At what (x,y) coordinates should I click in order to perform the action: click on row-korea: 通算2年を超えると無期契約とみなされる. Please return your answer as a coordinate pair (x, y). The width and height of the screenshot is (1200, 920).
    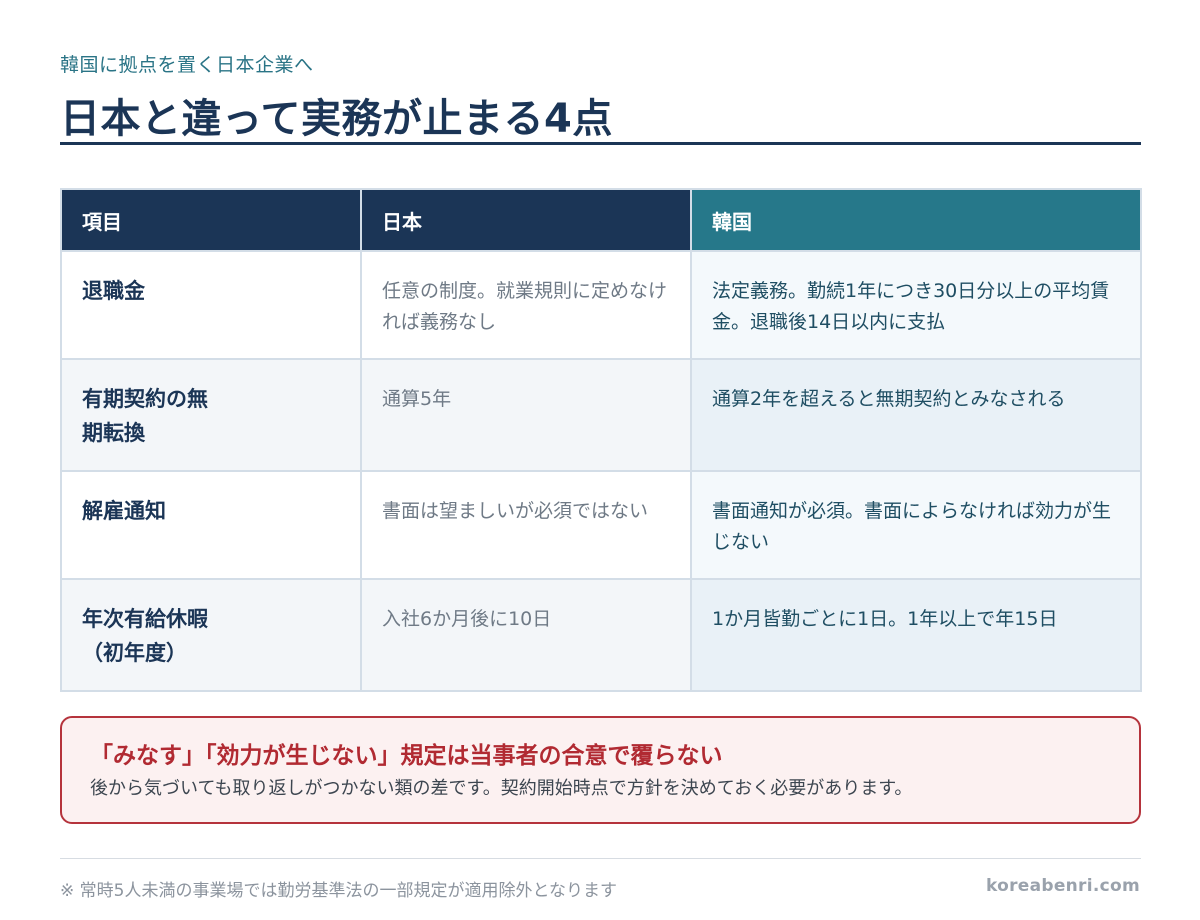
    Looking at the image, I should click on (916, 415).